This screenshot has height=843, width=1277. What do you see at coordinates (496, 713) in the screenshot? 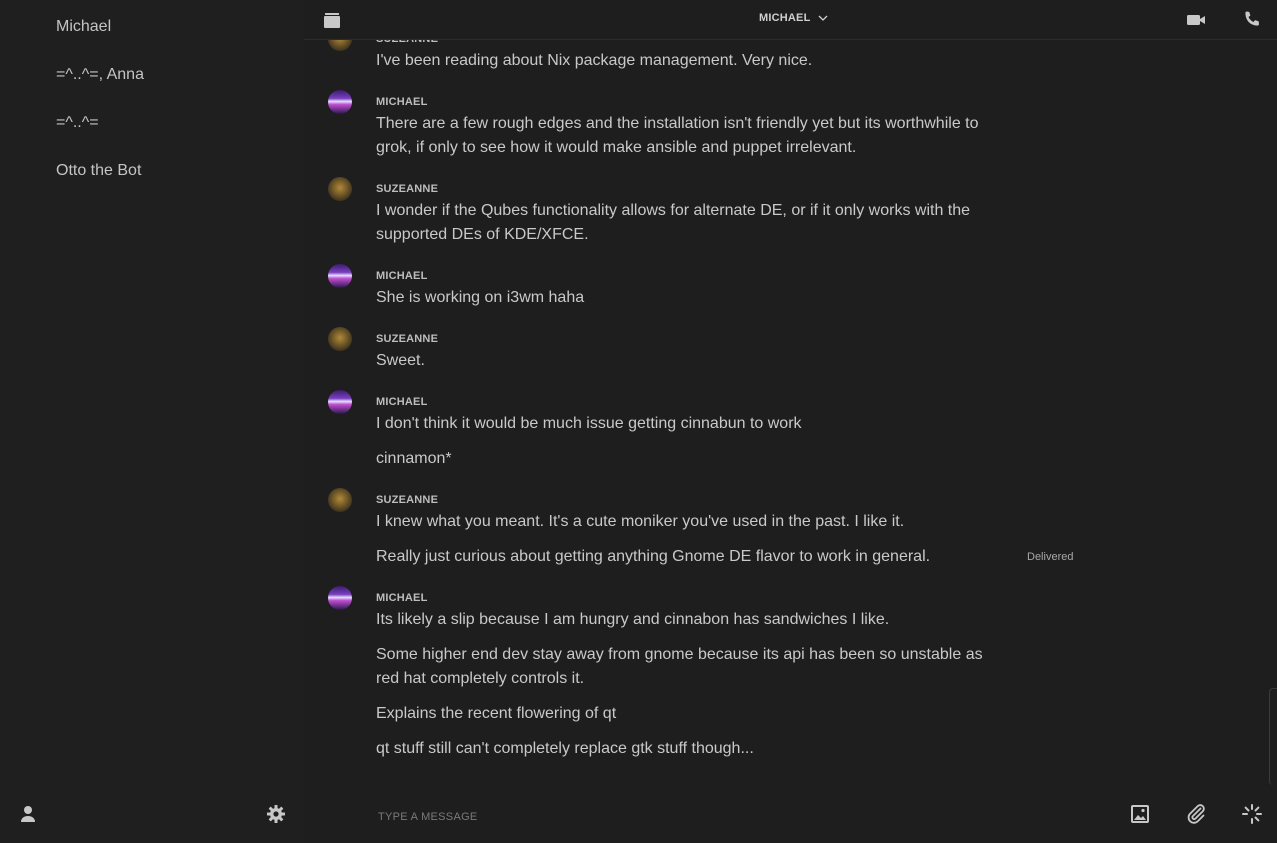
I see `message-text: Explains the recent flowering of qt` at bounding box center [496, 713].